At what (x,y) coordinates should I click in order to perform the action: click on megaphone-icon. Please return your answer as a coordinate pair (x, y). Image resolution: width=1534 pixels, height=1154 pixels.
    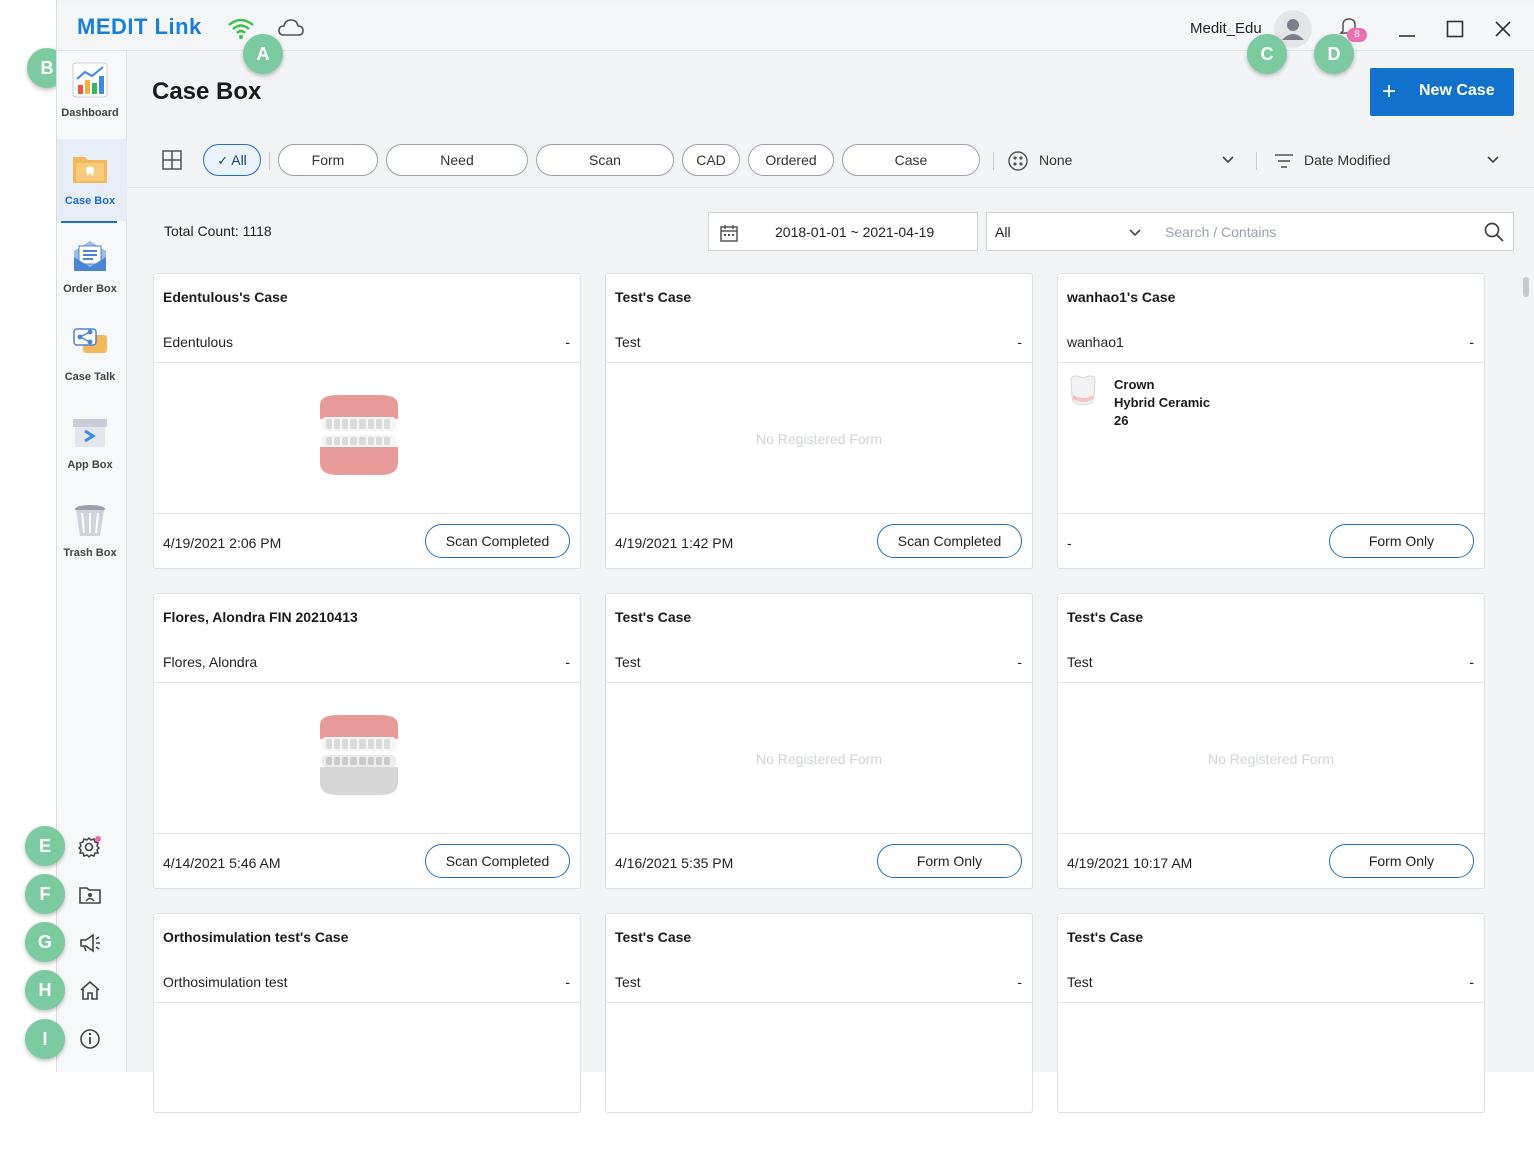
    Looking at the image, I should click on (90, 943).